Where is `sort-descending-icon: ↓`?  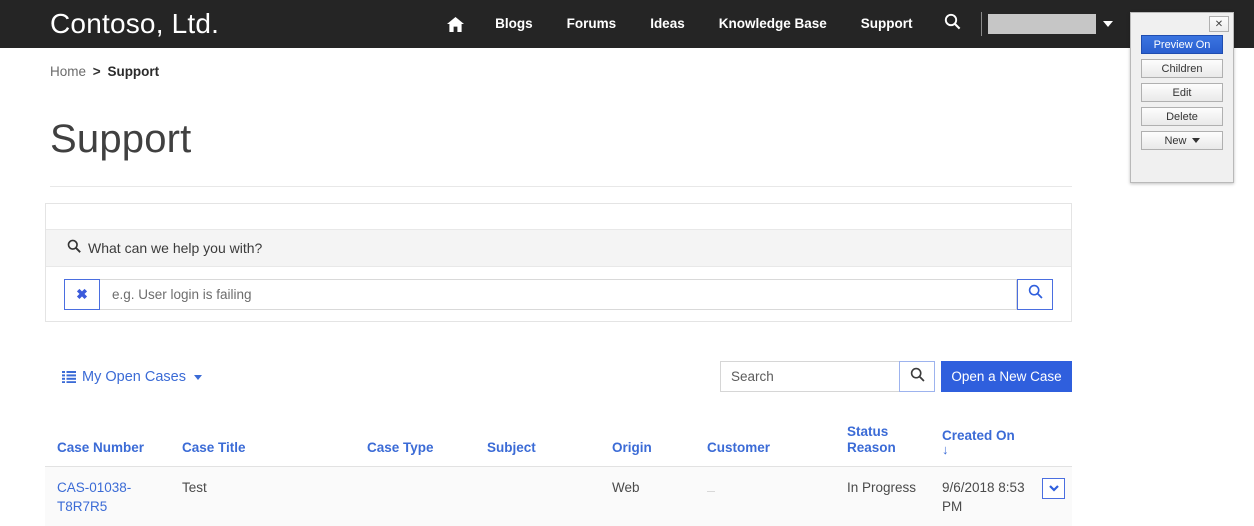
sort-descending-icon: ↓ is located at coordinates (945, 449).